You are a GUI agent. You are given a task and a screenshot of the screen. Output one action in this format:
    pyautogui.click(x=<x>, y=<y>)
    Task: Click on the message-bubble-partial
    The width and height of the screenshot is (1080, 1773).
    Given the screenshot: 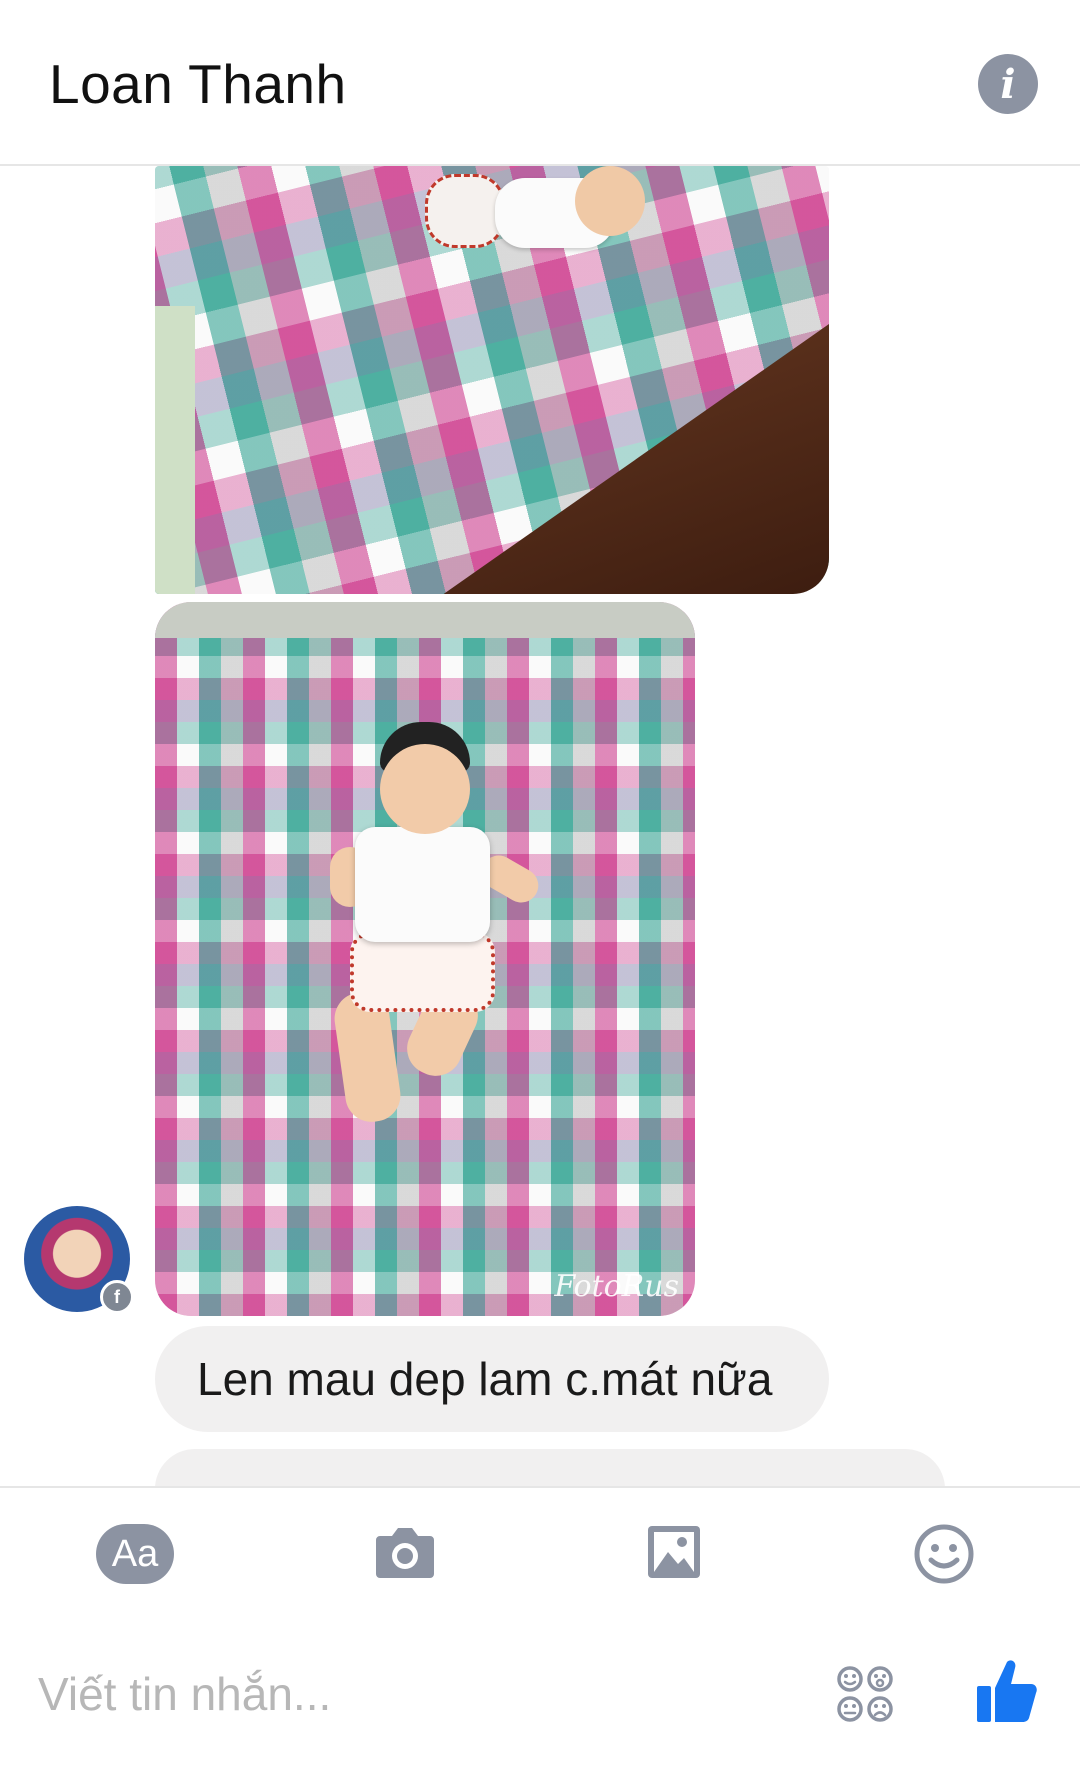 What is the action you would take?
    pyautogui.click(x=550, y=1467)
    